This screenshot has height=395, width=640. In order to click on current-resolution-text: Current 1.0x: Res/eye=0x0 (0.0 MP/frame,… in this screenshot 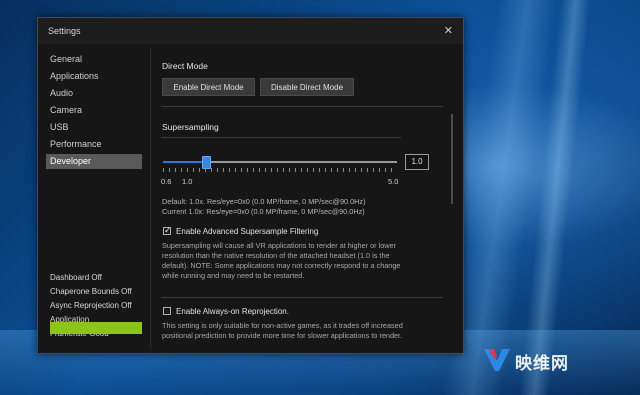, I will do `click(263, 211)`.